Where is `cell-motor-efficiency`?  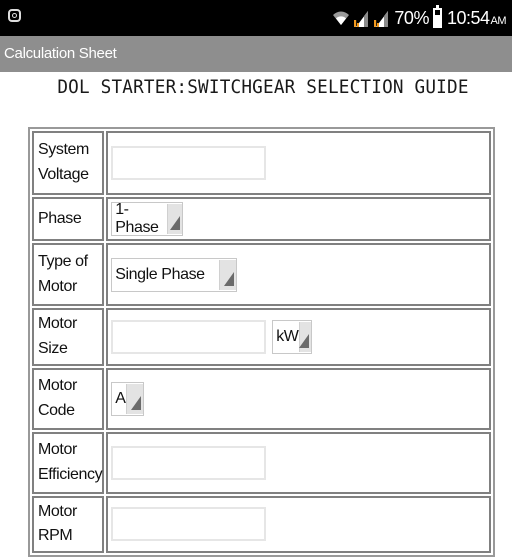 cell-motor-efficiency is located at coordinates (298, 462).